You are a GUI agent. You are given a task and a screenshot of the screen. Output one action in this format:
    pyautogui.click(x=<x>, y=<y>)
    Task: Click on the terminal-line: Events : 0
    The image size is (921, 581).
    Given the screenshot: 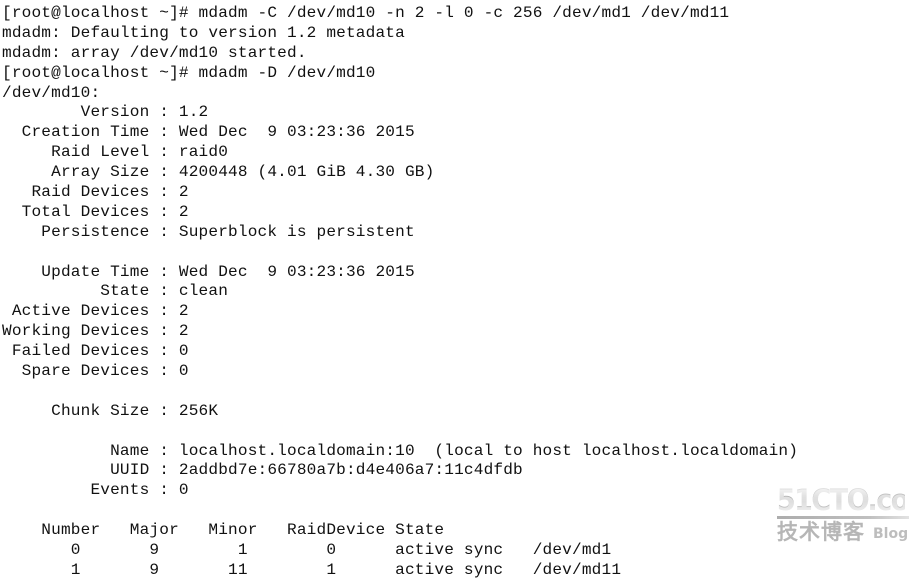 What is the action you would take?
    pyautogui.click(x=95, y=490)
    